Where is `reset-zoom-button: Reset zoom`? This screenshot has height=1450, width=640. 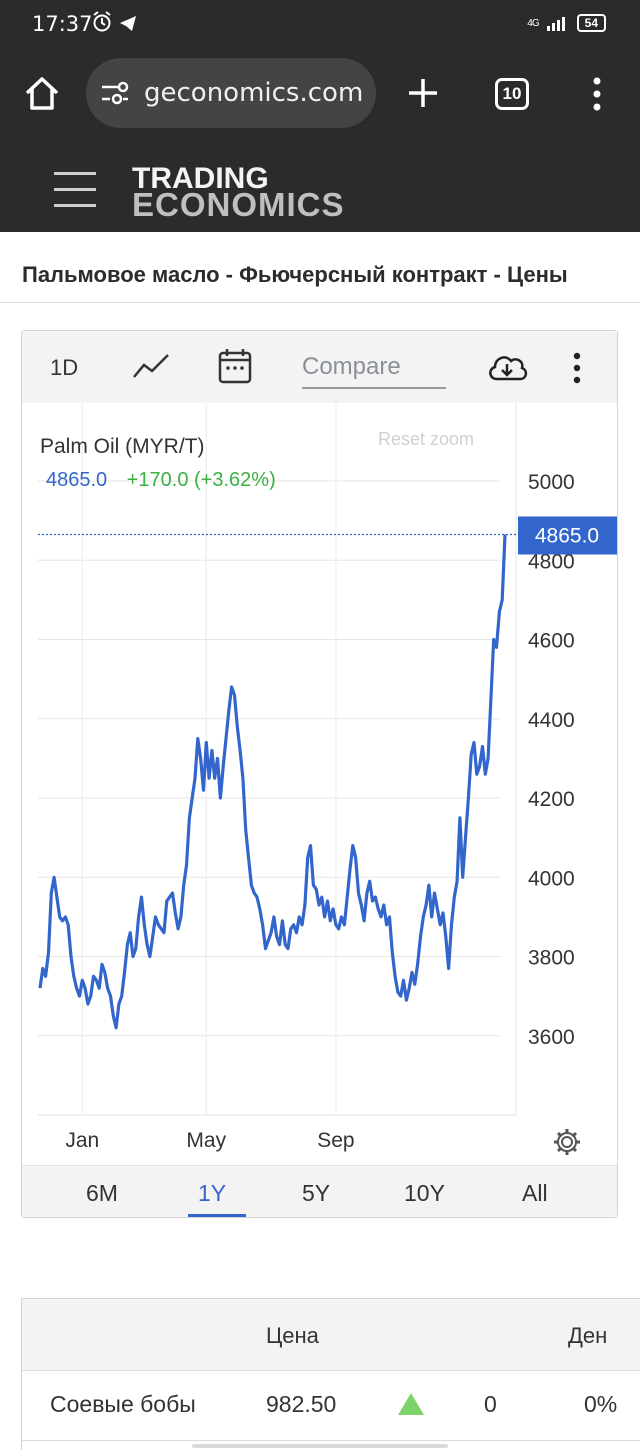 reset-zoom-button: Reset zoom is located at coordinates (426, 439).